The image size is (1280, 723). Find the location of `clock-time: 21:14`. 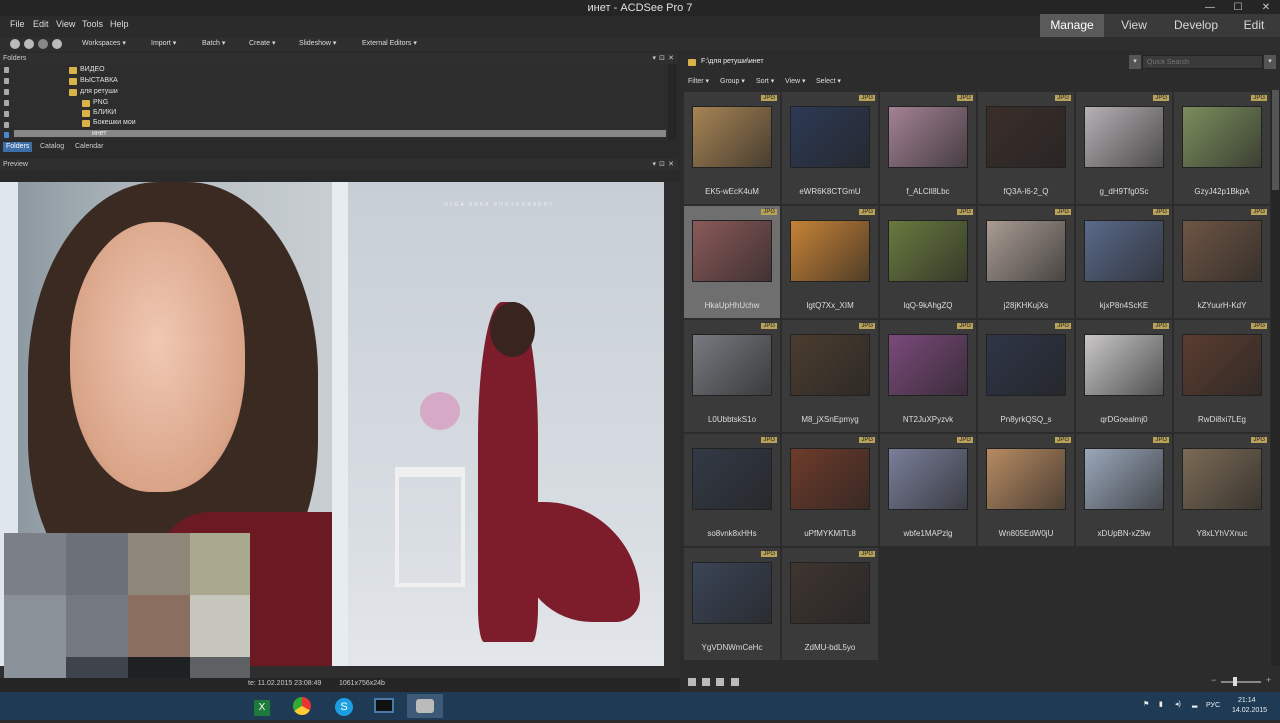

clock-time: 21:14 is located at coordinates (1247, 700).